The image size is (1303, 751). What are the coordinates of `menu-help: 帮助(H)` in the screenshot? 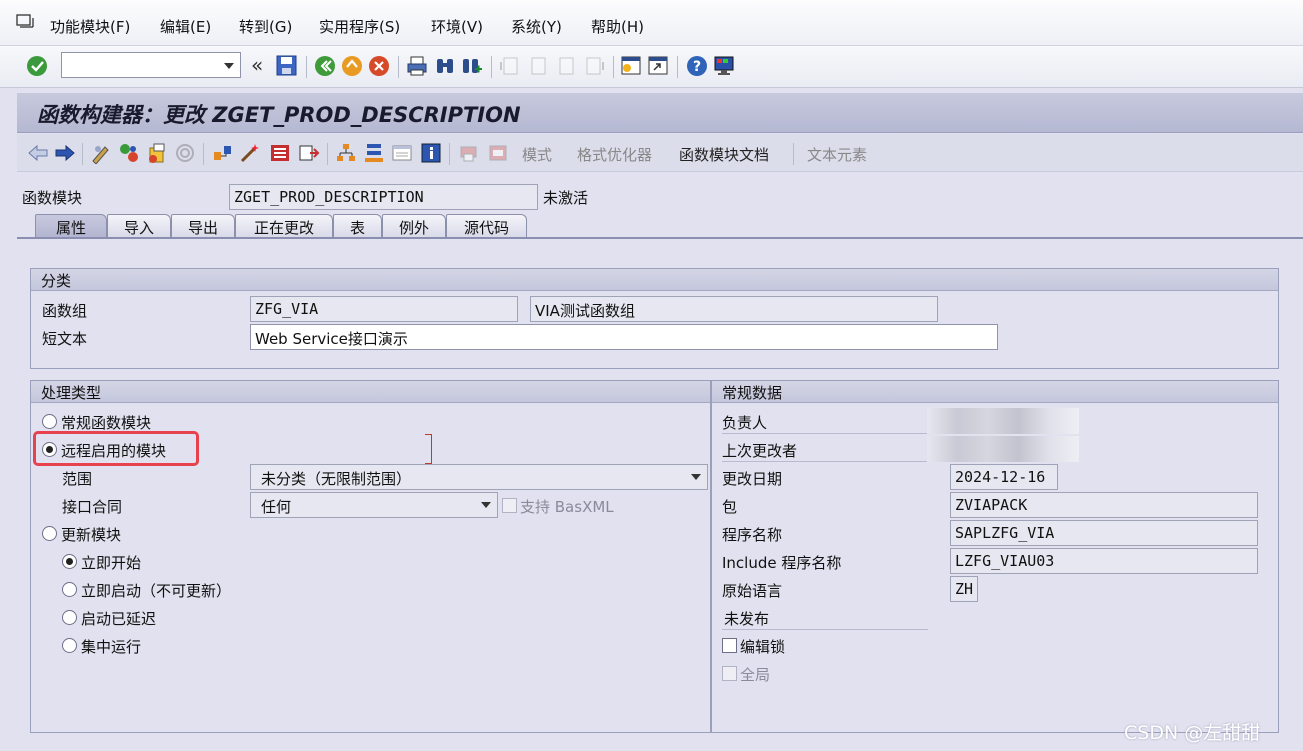 It's located at (617, 26).